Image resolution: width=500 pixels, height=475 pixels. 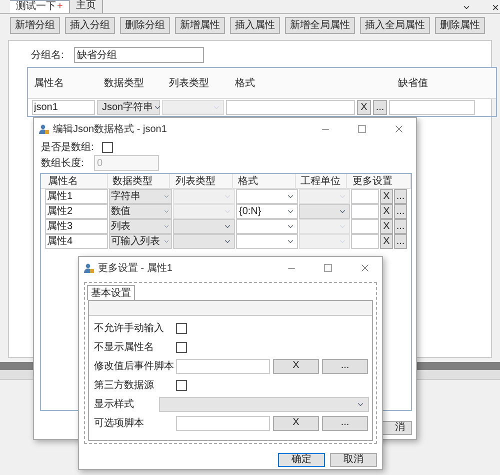 I want to click on toolbar-button: 新增分组, so click(x=35, y=25).